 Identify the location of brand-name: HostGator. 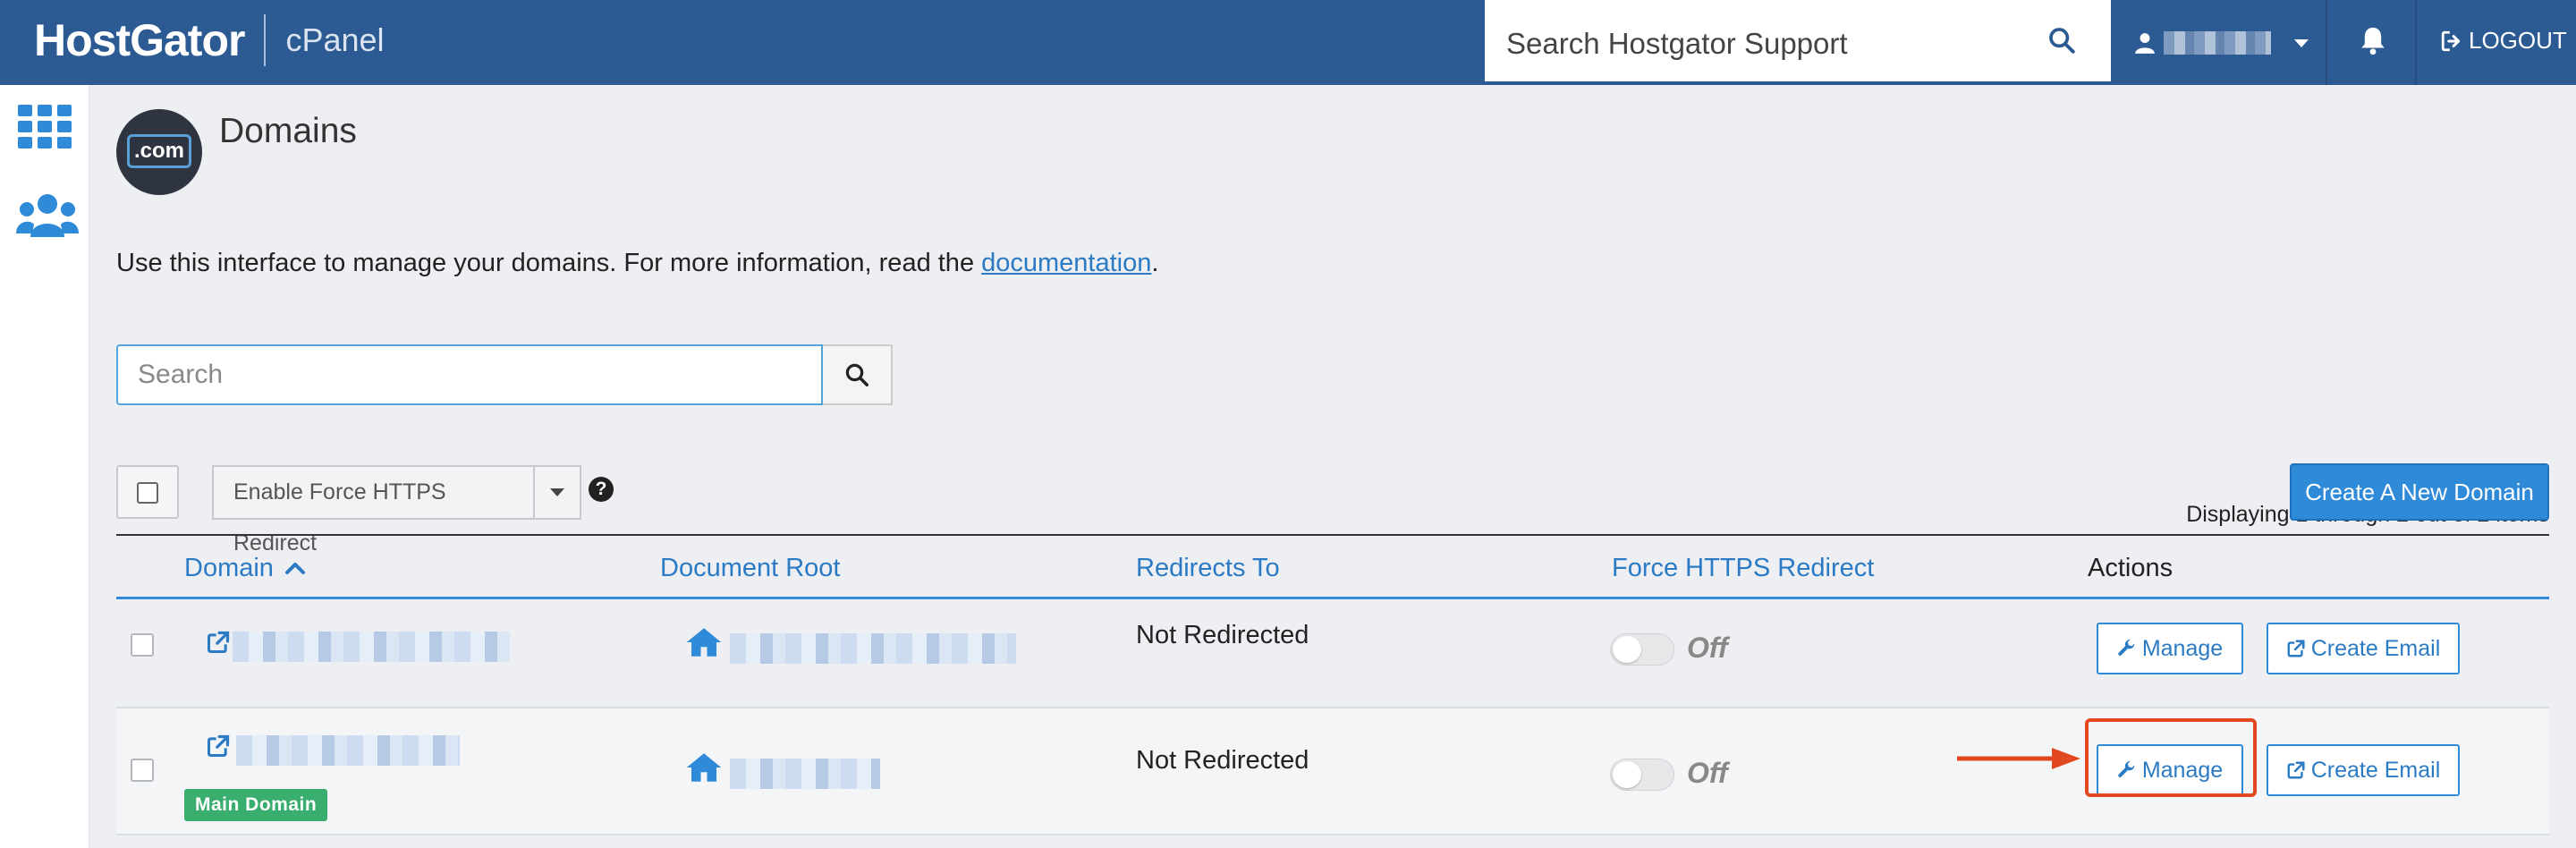
(139, 40).